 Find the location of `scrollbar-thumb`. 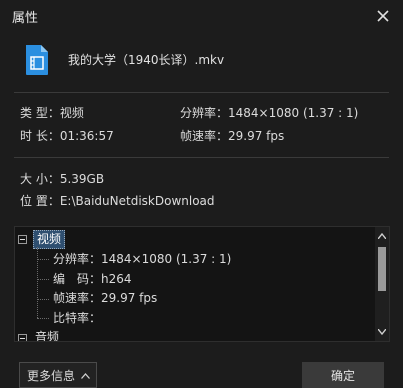

scrollbar-thumb is located at coordinates (382, 269).